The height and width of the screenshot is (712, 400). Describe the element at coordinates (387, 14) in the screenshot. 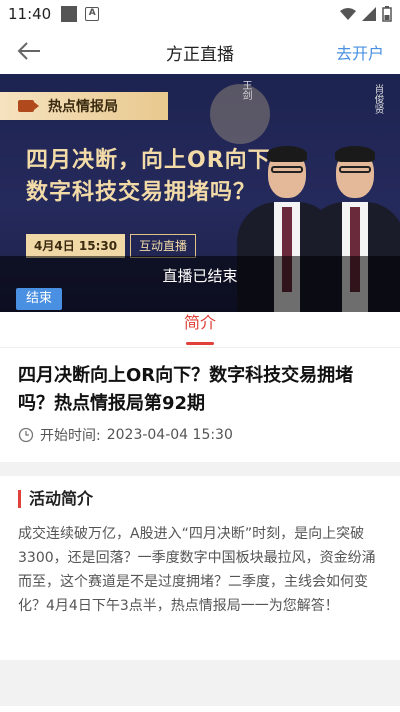

I see `battery-icon` at that location.